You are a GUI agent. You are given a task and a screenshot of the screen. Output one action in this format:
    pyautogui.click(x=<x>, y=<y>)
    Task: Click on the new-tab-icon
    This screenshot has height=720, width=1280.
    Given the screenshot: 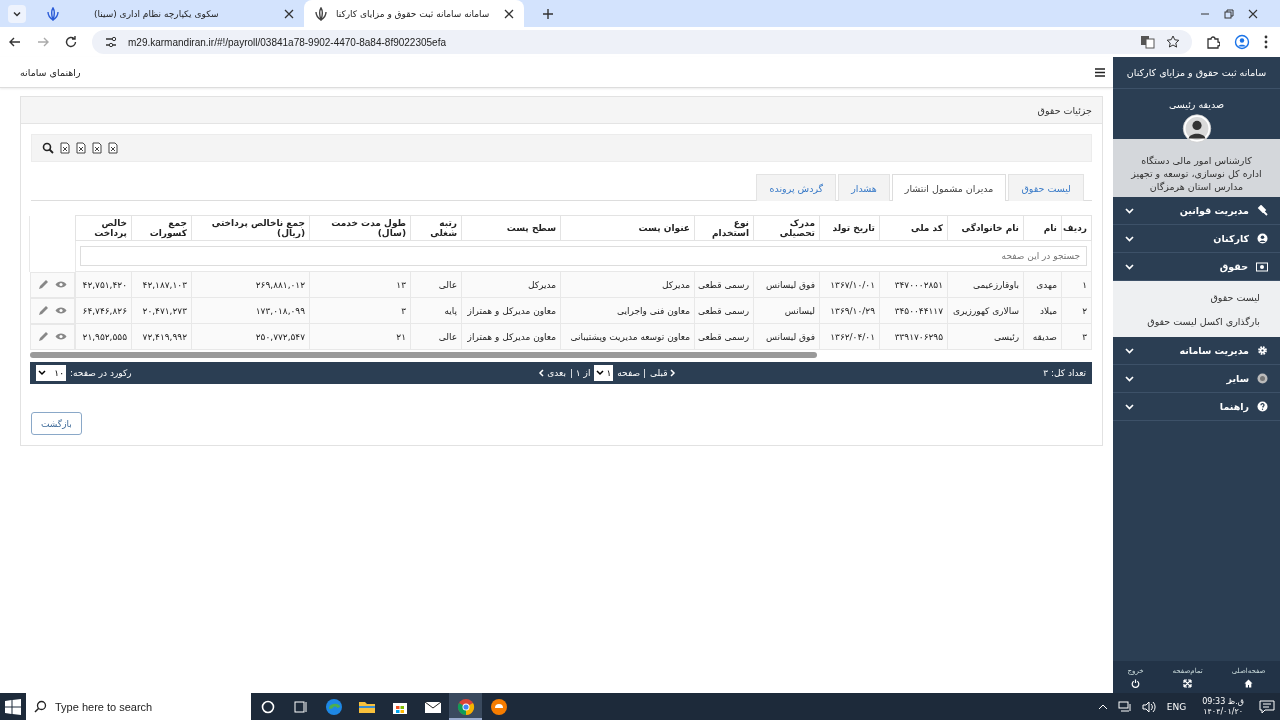 What is the action you would take?
    pyautogui.click(x=548, y=13)
    